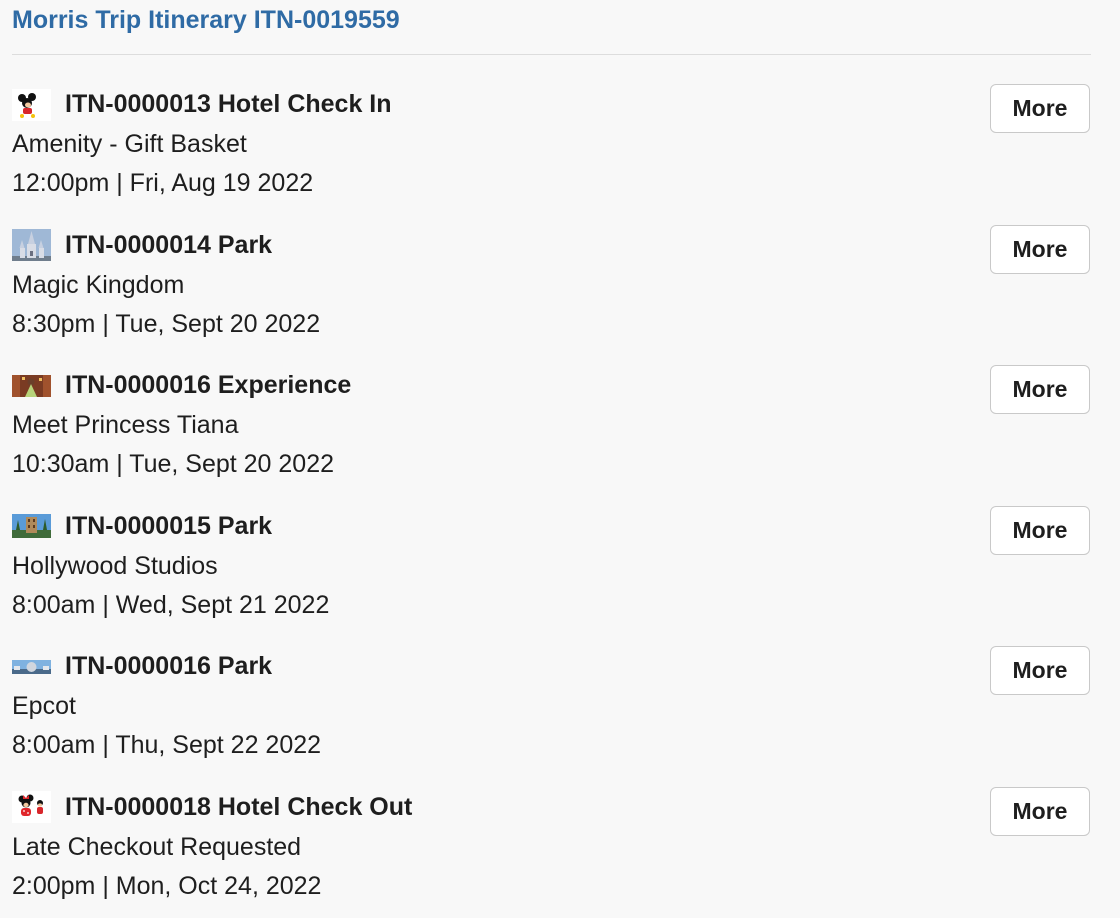 This screenshot has height=918, width=1120. What do you see at coordinates (31, 386) in the screenshot?
I see `princess-icon` at bounding box center [31, 386].